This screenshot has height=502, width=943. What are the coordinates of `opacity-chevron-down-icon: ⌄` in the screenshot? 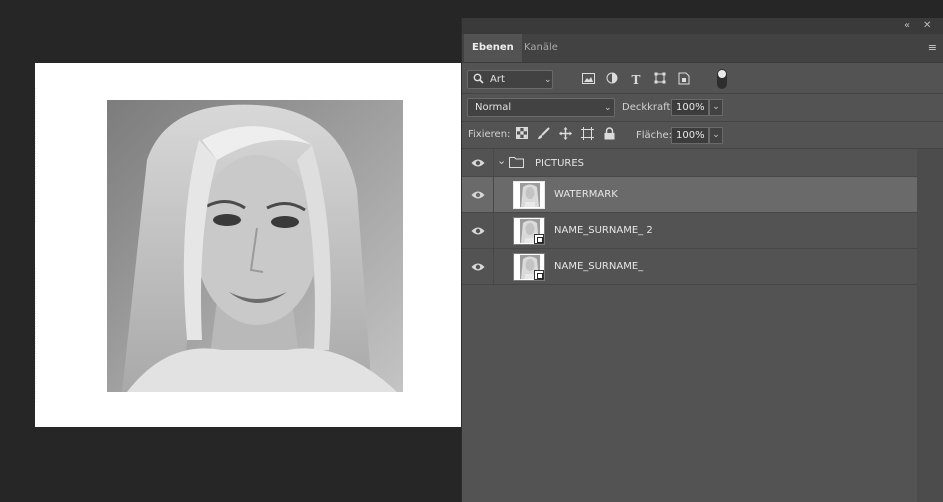 It's located at (716, 107).